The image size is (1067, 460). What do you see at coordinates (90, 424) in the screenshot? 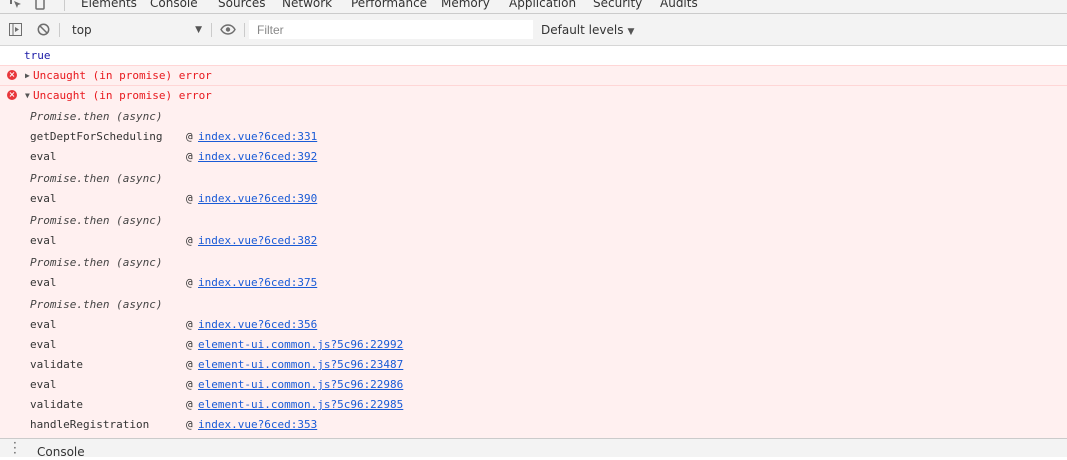
I see `stack-frame-function: handleRegistration` at bounding box center [90, 424].